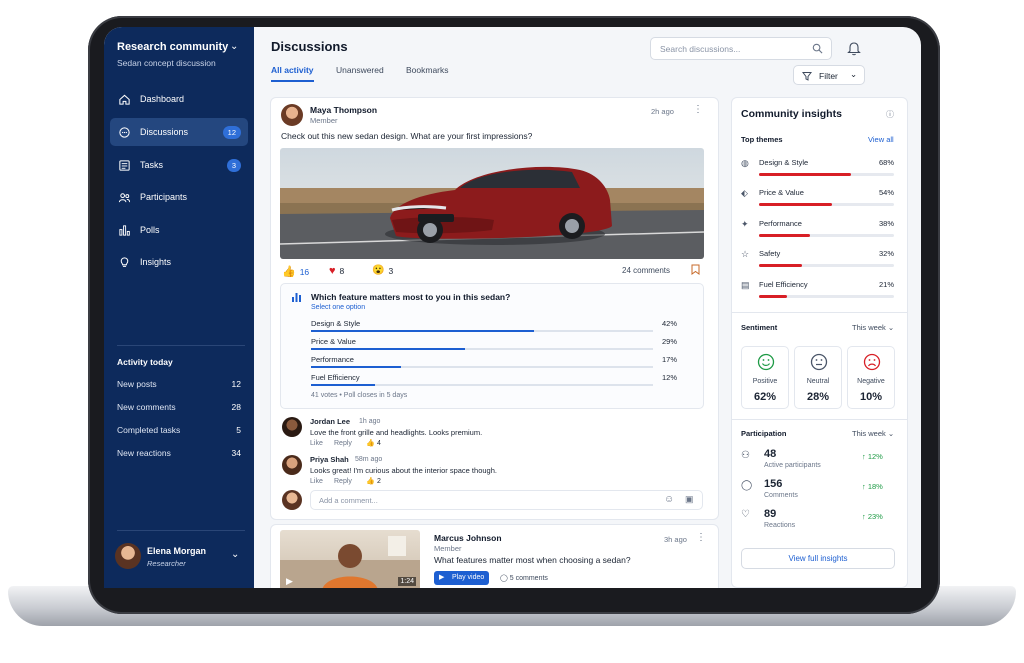  What do you see at coordinates (872, 362) in the screenshot?
I see `frown-face-icon` at bounding box center [872, 362].